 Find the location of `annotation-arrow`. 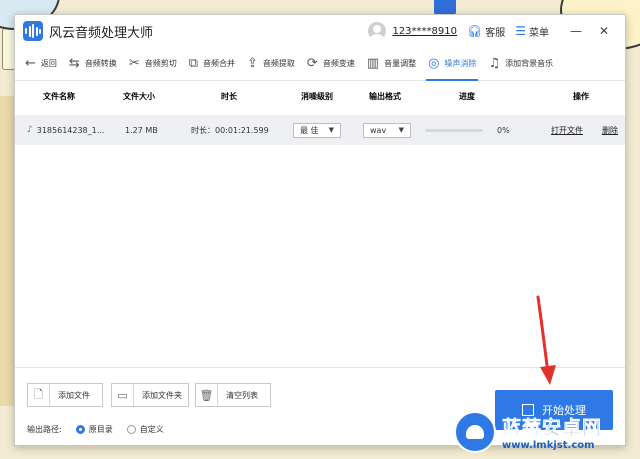

annotation-arrow is located at coordinates (546, 340).